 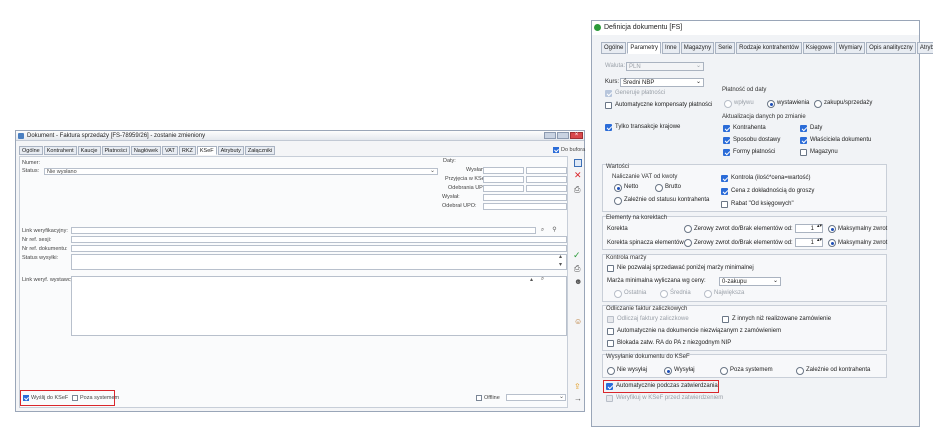 I want to click on blokada-checkbox, so click(x=610, y=343).